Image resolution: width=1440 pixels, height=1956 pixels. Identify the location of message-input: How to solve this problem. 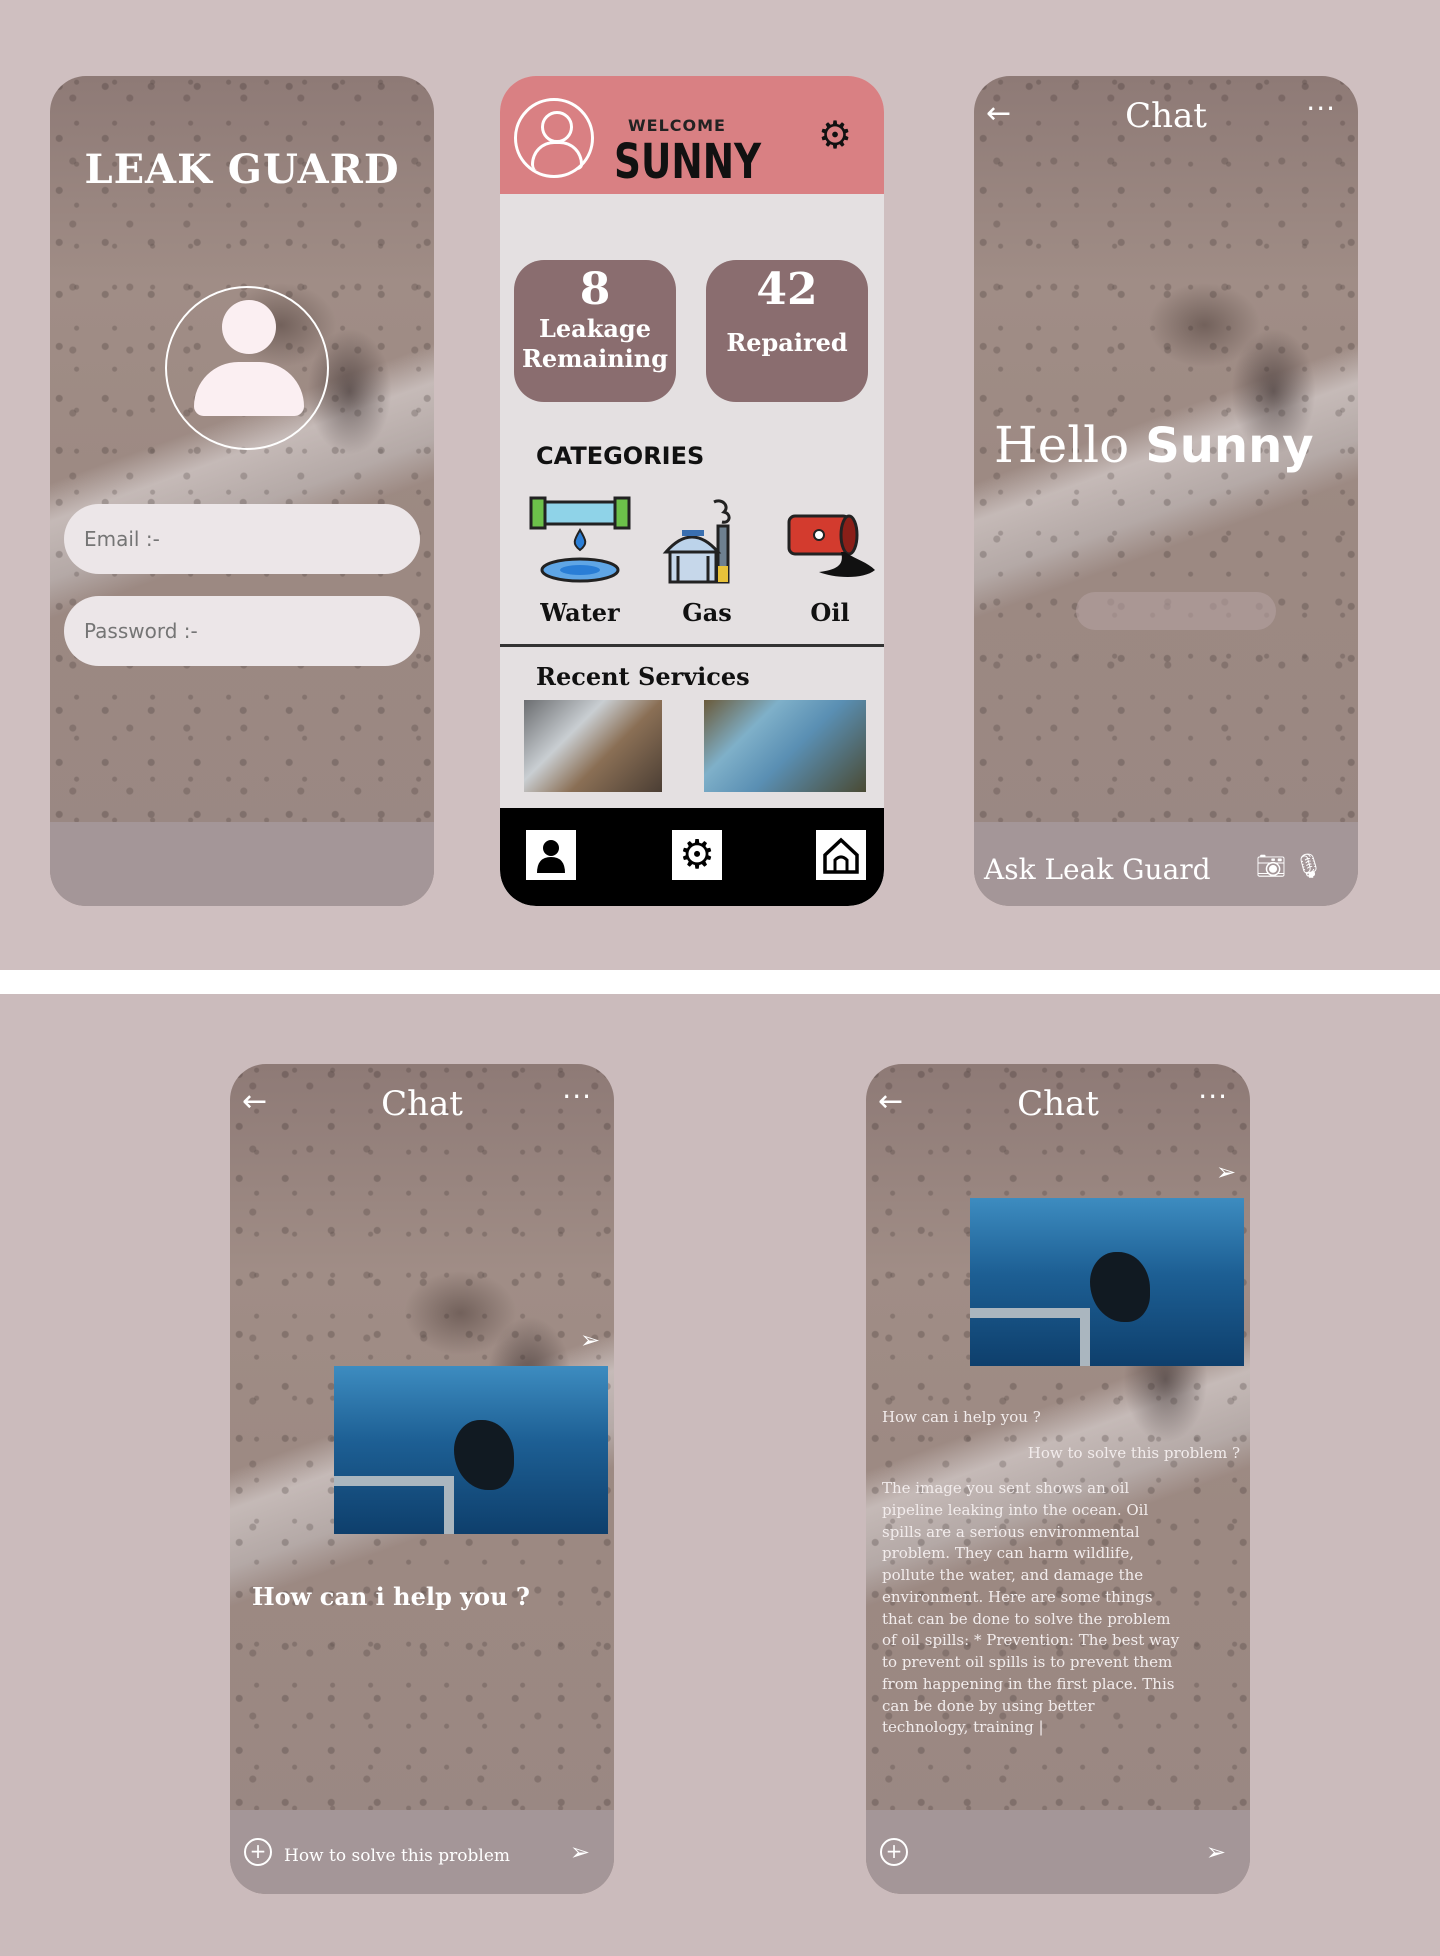
(397, 1856).